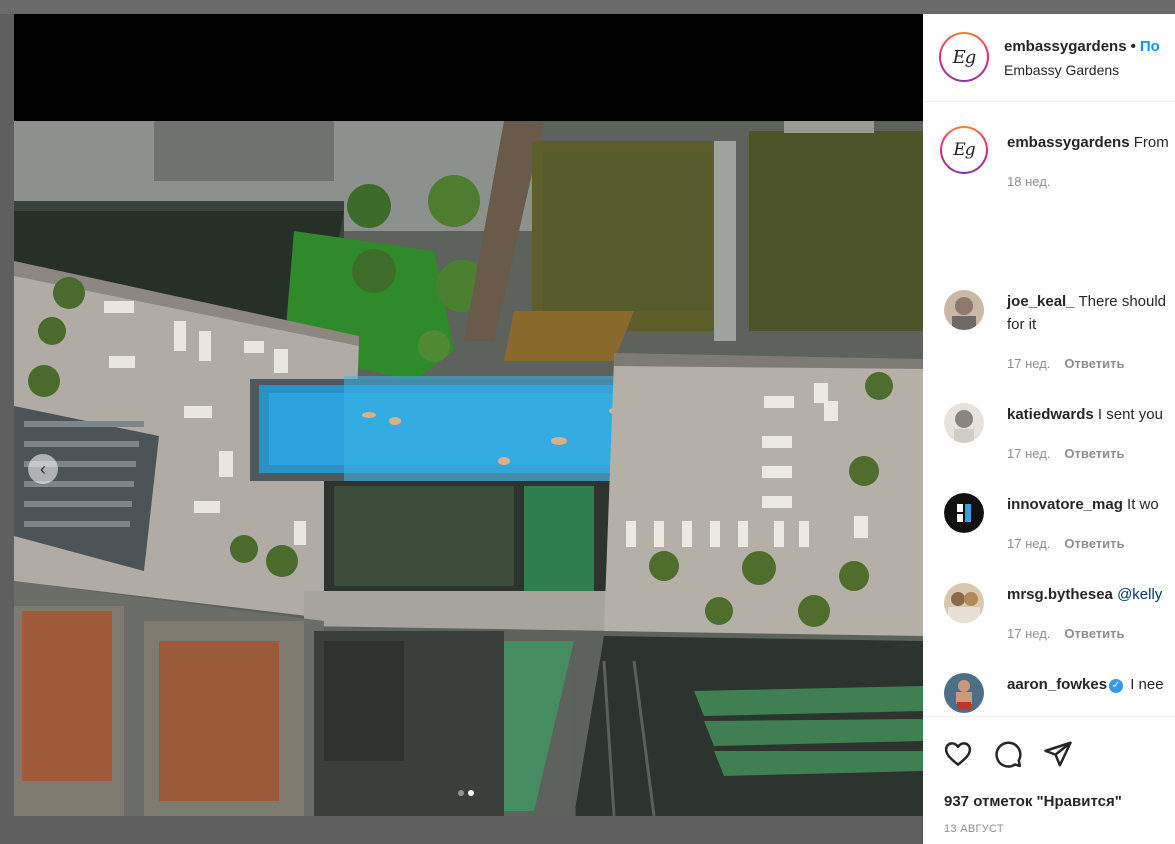 The height and width of the screenshot is (844, 1175). What do you see at coordinates (1065, 46) in the screenshot?
I see `header-username: embassygardens` at bounding box center [1065, 46].